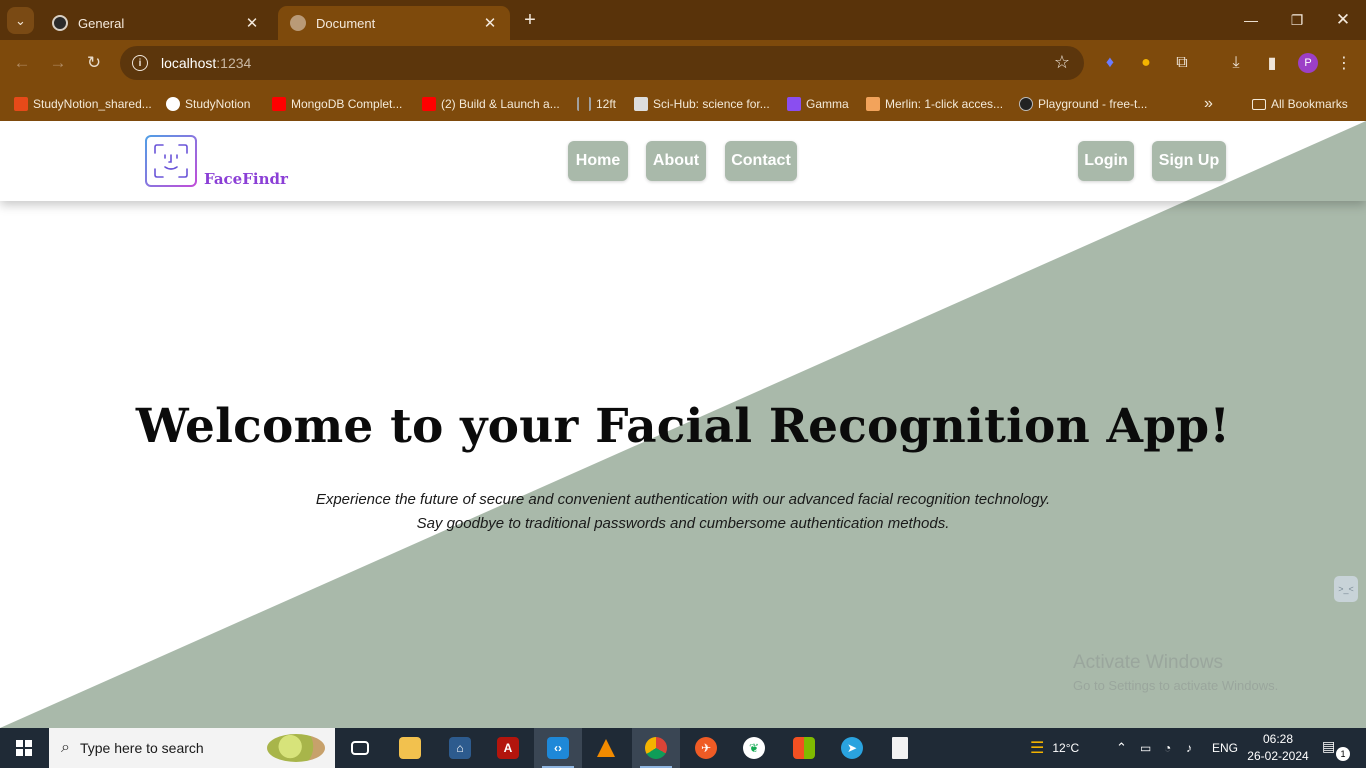  Describe the element at coordinates (140, 63) in the screenshot. I see `site-info-icon: i` at that location.